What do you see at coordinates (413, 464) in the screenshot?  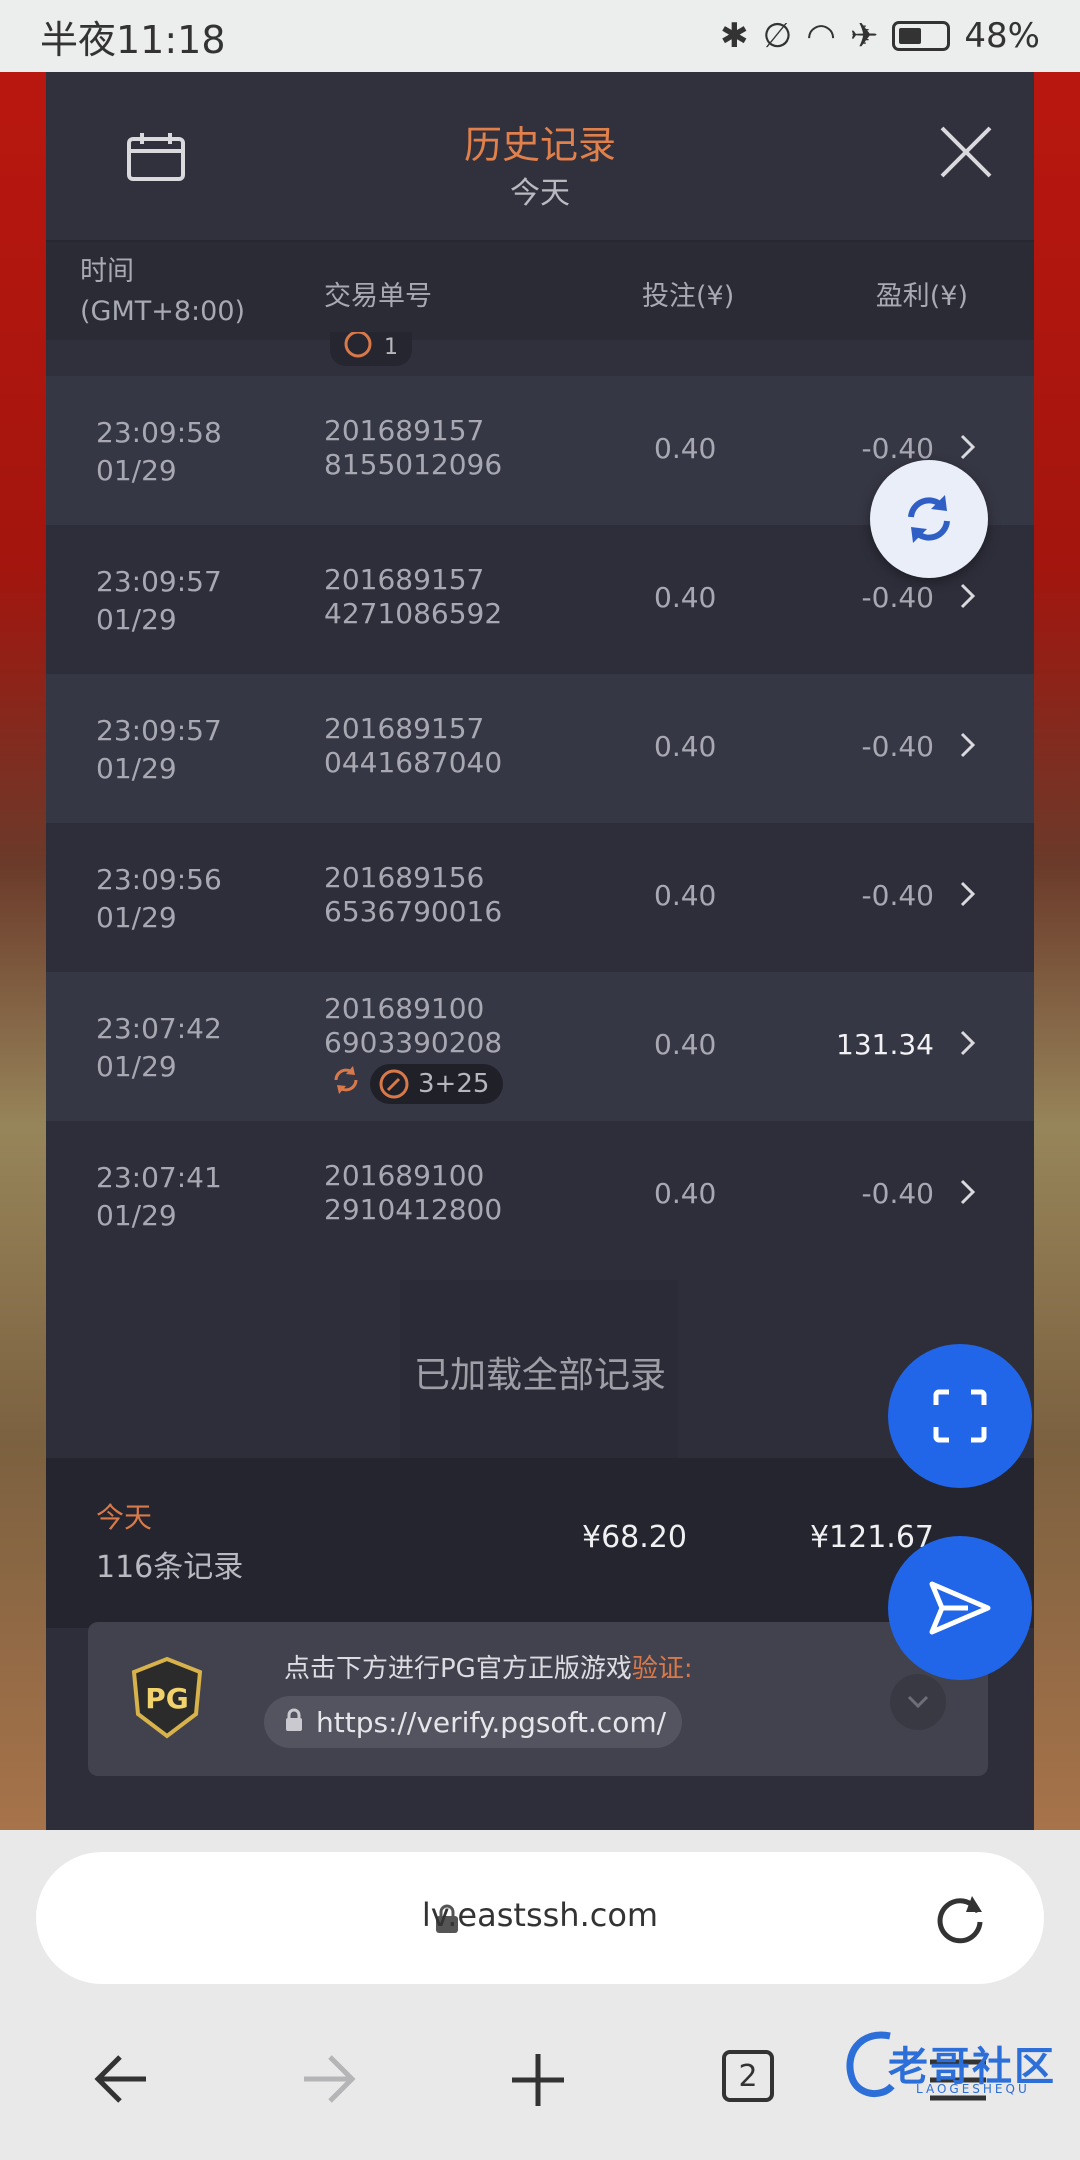 I see `row-id-part2: 8155012096` at bounding box center [413, 464].